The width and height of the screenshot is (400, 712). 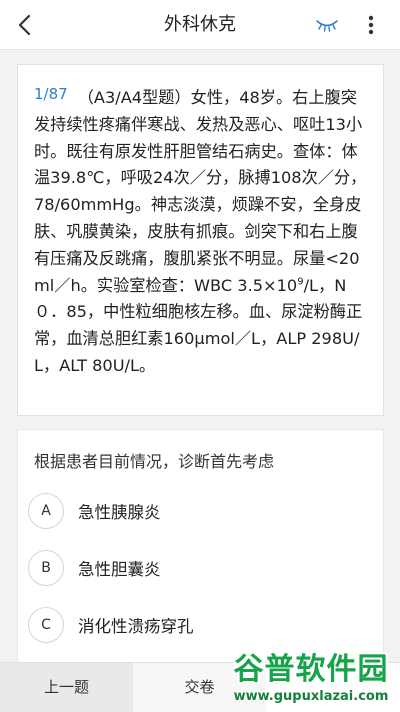 I want to click on eye-closed-icon, so click(x=327, y=26).